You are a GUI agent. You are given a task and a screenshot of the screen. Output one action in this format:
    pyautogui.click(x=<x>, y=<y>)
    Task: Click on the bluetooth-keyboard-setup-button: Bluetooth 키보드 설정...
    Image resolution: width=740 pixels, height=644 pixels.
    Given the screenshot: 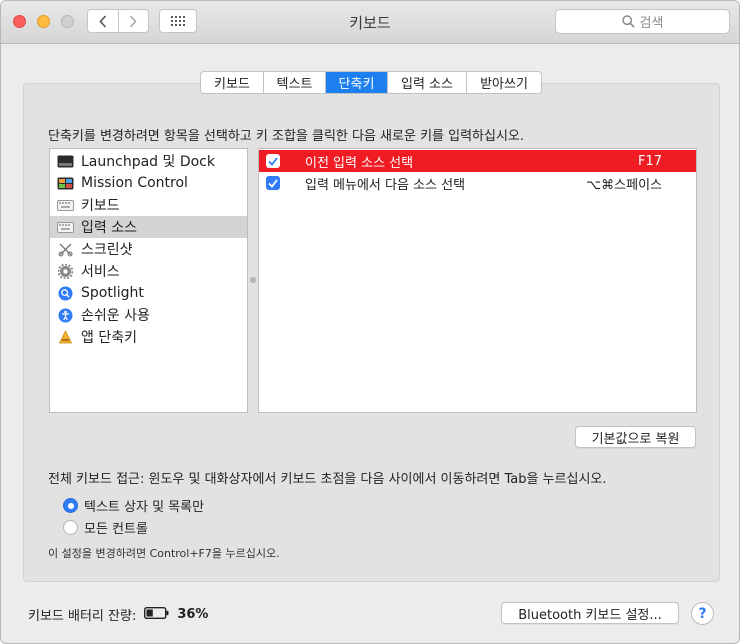 What is the action you would take?
    pyautogui.click(x=590, y=613)
    